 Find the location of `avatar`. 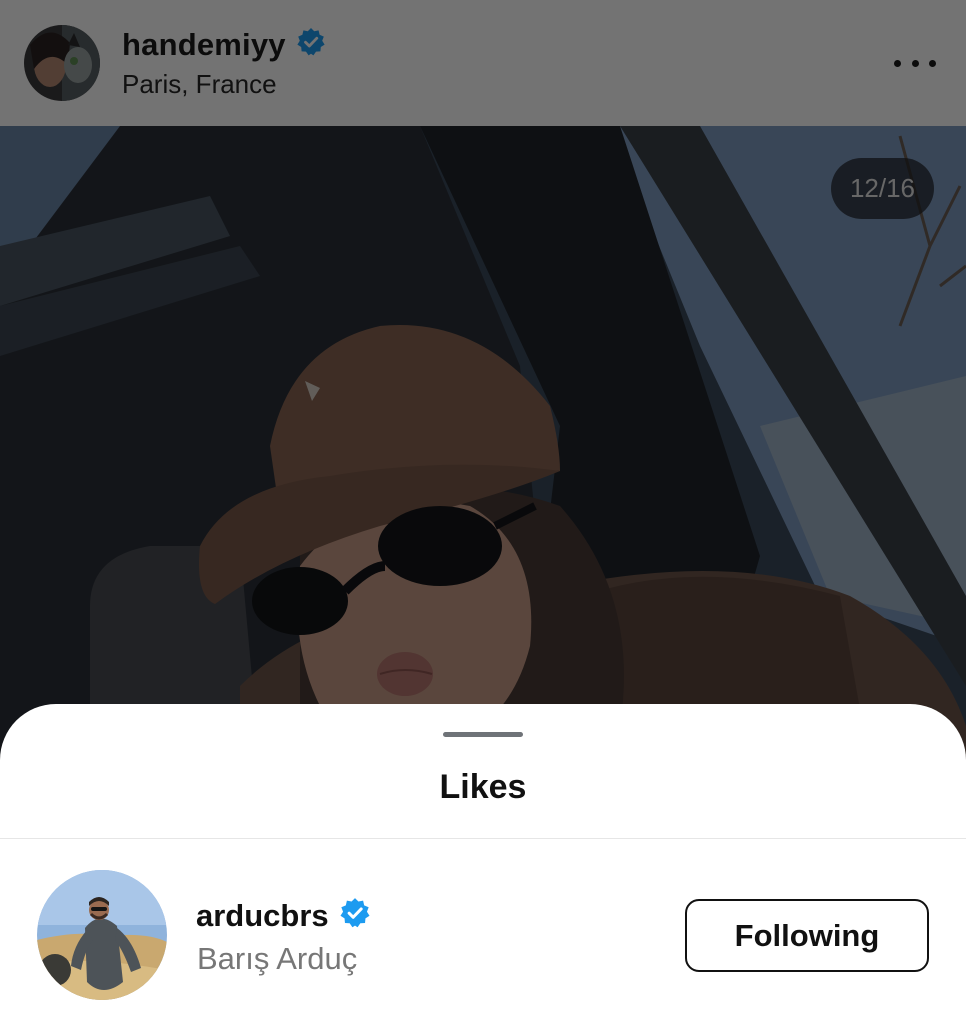

avatar is located at coordinates (102, 935).